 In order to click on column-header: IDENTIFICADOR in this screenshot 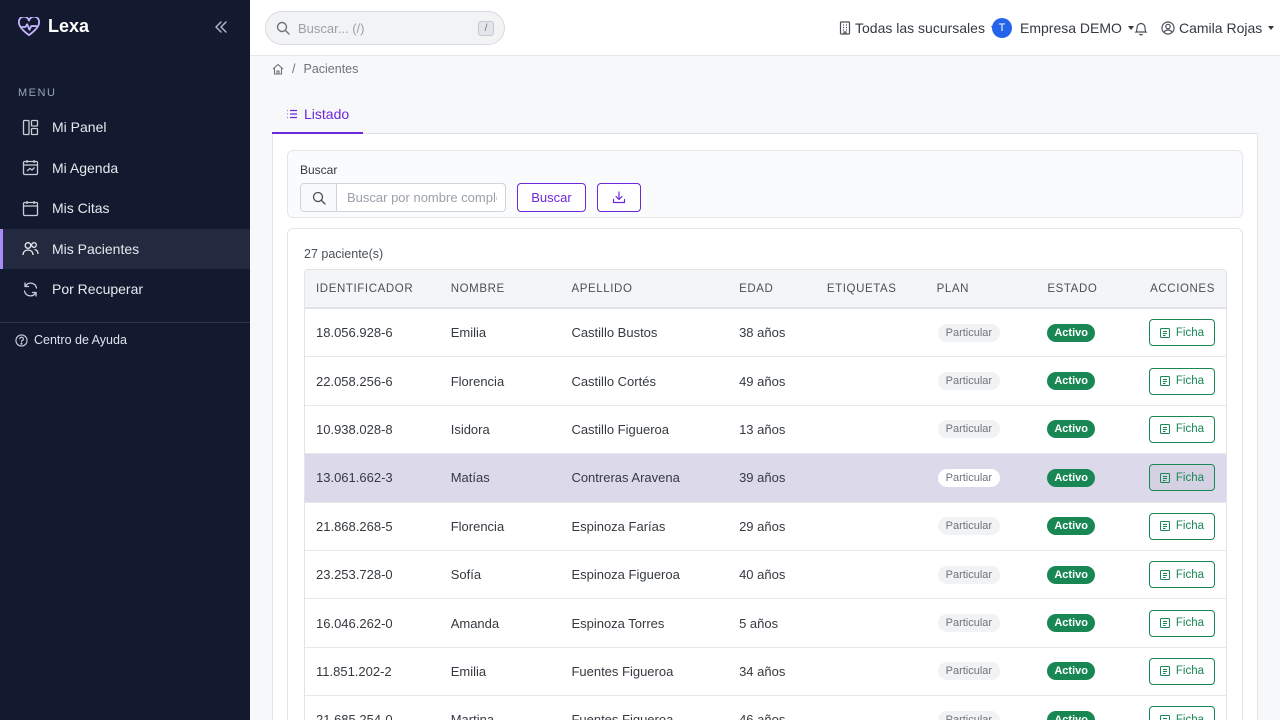, I will do `click(378, 289)`.